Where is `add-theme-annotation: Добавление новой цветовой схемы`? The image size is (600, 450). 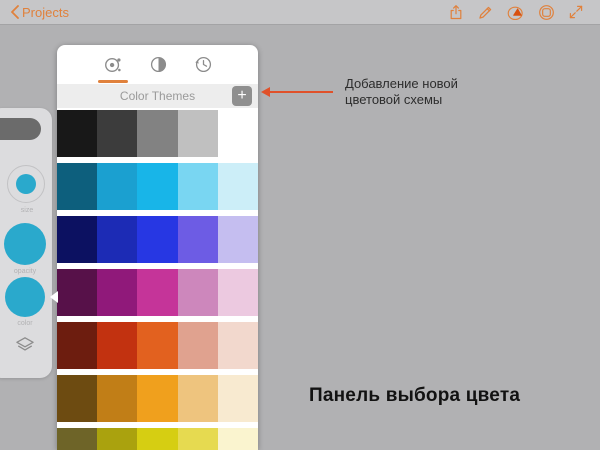
add-theme-annotation: Добавление новой цветовой схемы is located at coordinates (401, 92).